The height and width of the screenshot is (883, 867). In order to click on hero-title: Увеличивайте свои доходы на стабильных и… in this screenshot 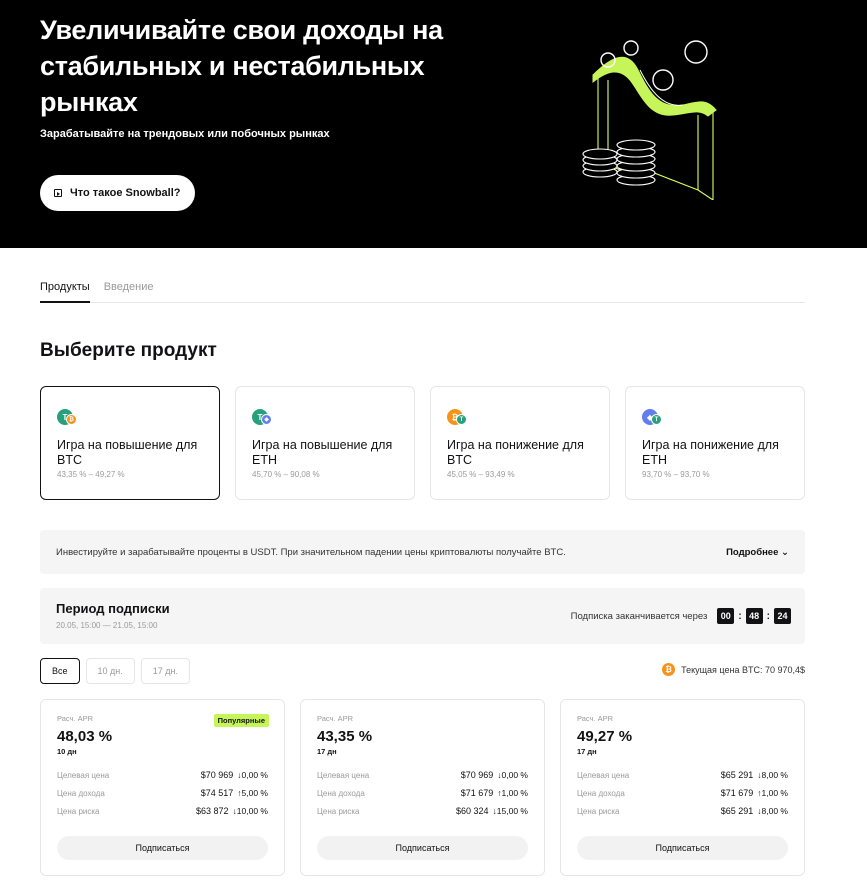, I will do `click(241, 66)`.